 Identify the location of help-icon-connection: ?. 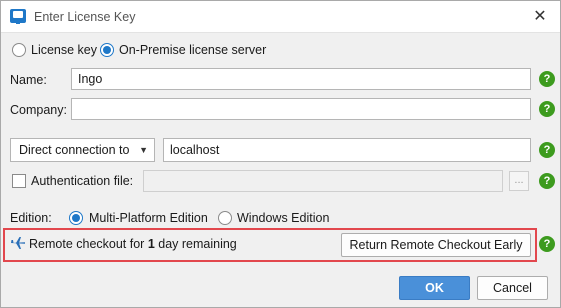
(547, 150).